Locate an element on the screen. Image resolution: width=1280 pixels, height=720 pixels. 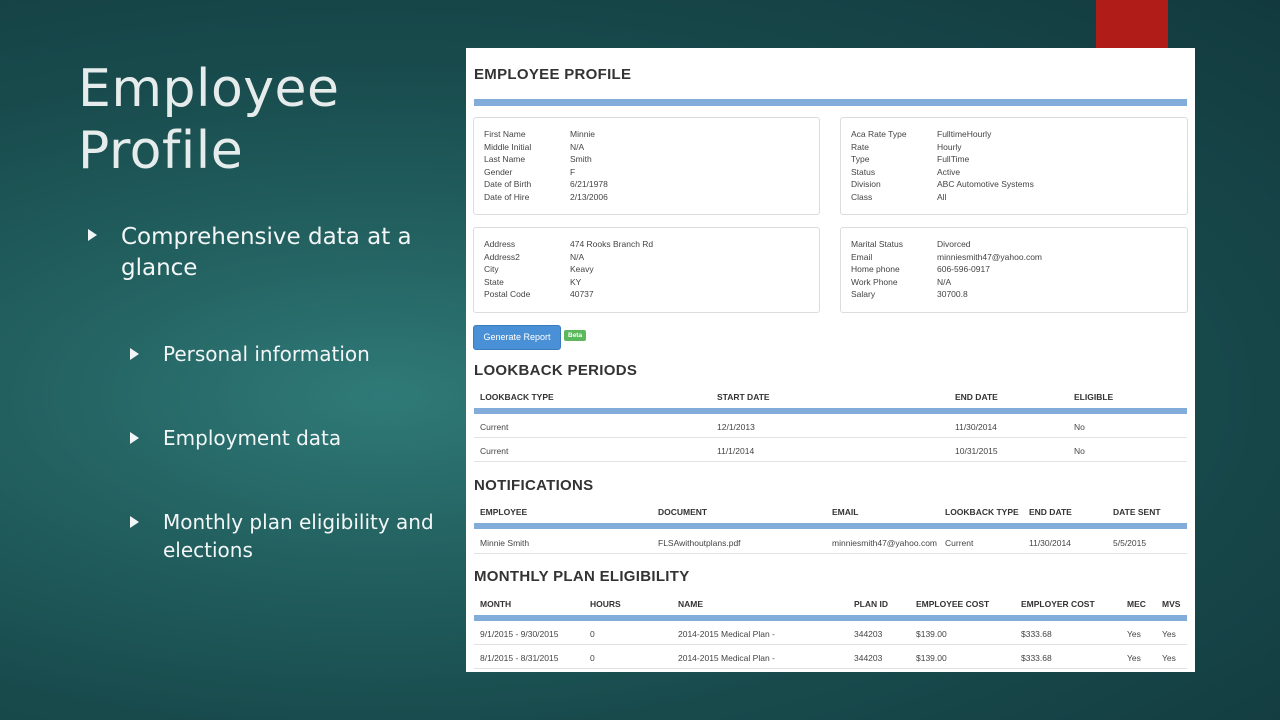
generate-report-button: Generate Report is located at coordinates (517, 337).